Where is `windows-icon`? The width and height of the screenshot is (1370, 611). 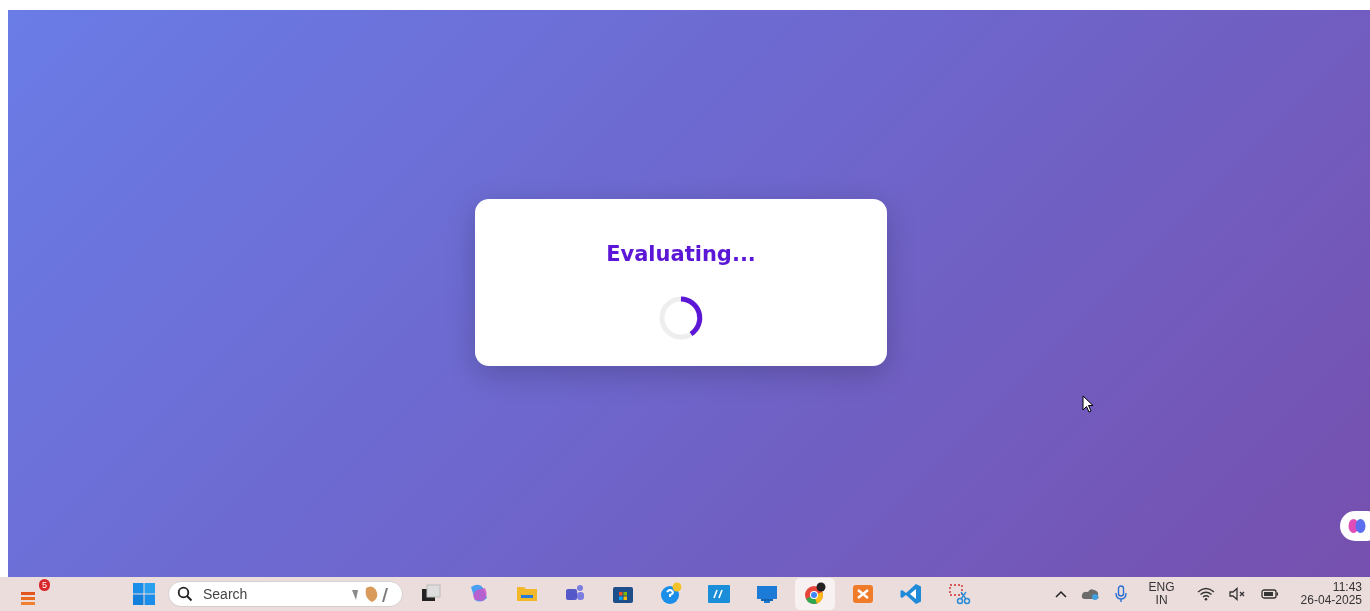 windows-icon is located at coordinates (144, 594).